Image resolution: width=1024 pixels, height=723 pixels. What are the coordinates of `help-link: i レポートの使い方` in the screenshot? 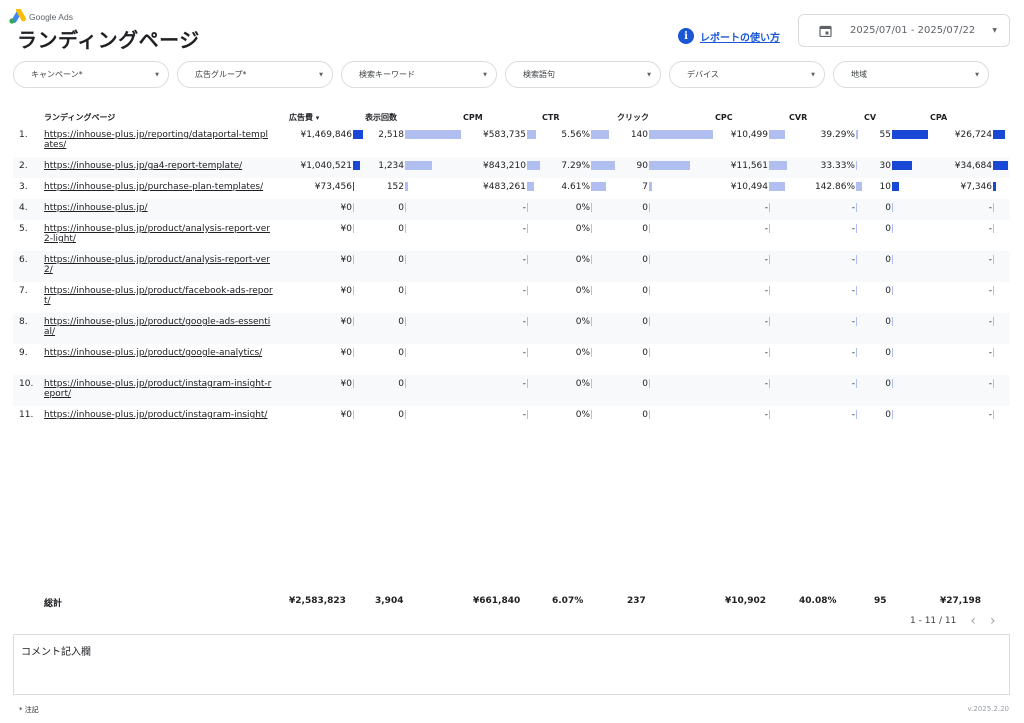 It's located at (729, 36).